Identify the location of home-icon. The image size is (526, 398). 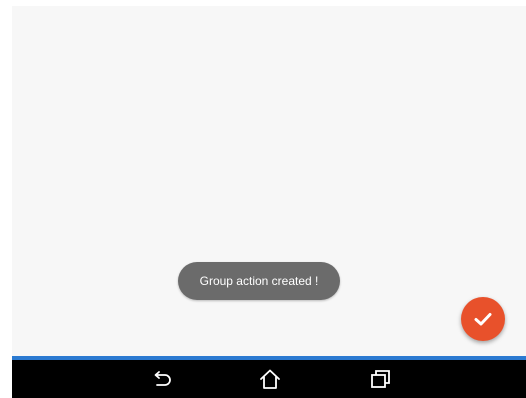
(270, 379).